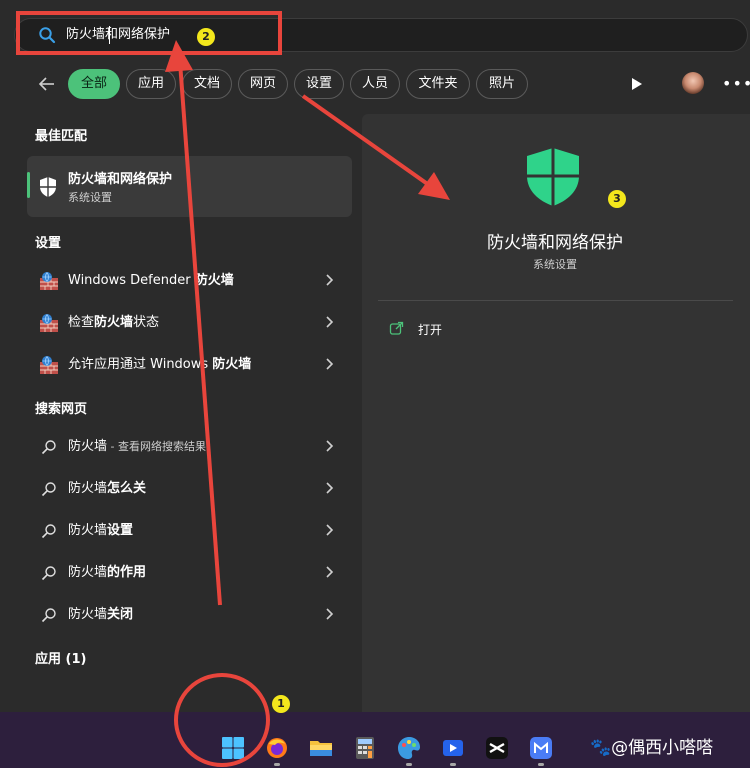  What do you see at coordinates (149, 33) in the screenshot?
I see `annotation-box-search` at bounding box center [149, 33].